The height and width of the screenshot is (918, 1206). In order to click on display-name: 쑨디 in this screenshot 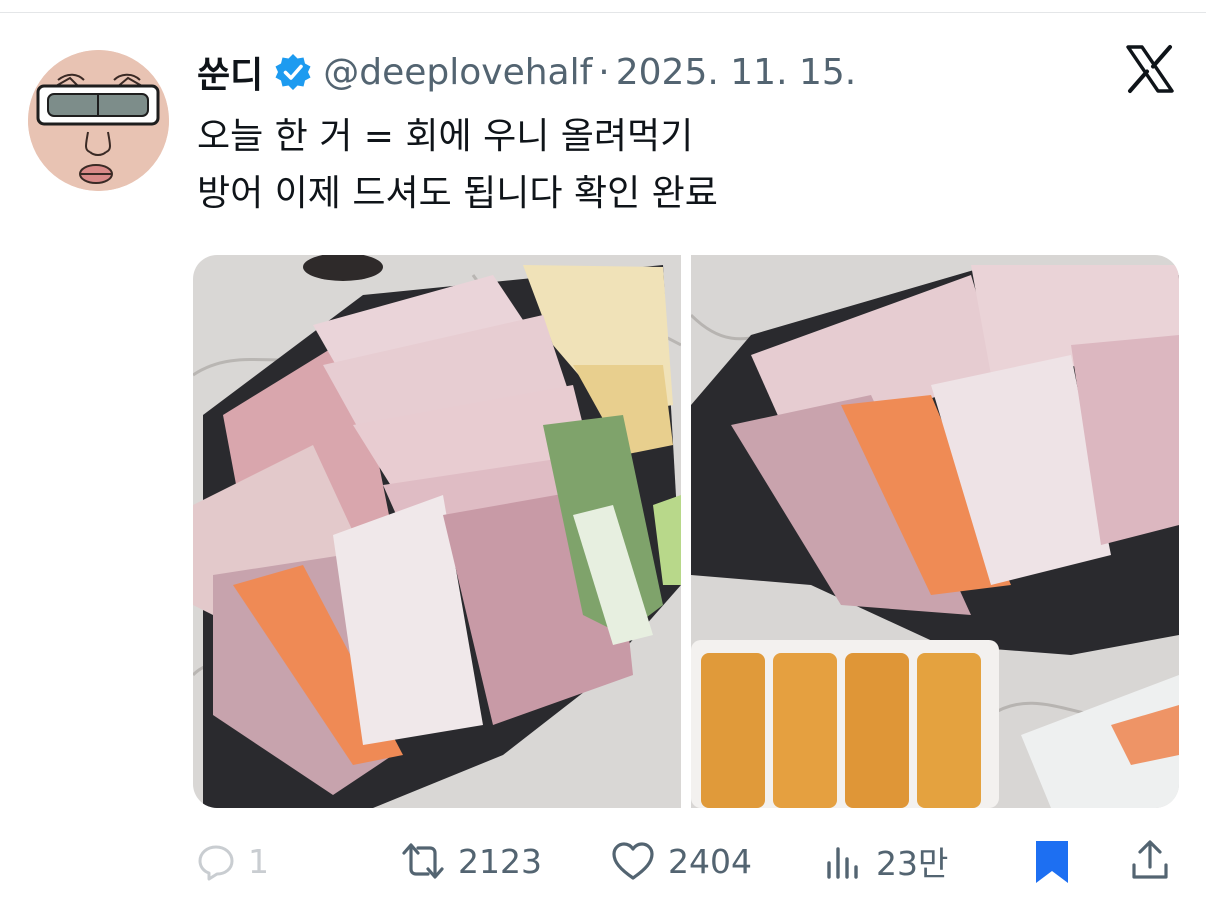, I will do `click(230, 72)`.